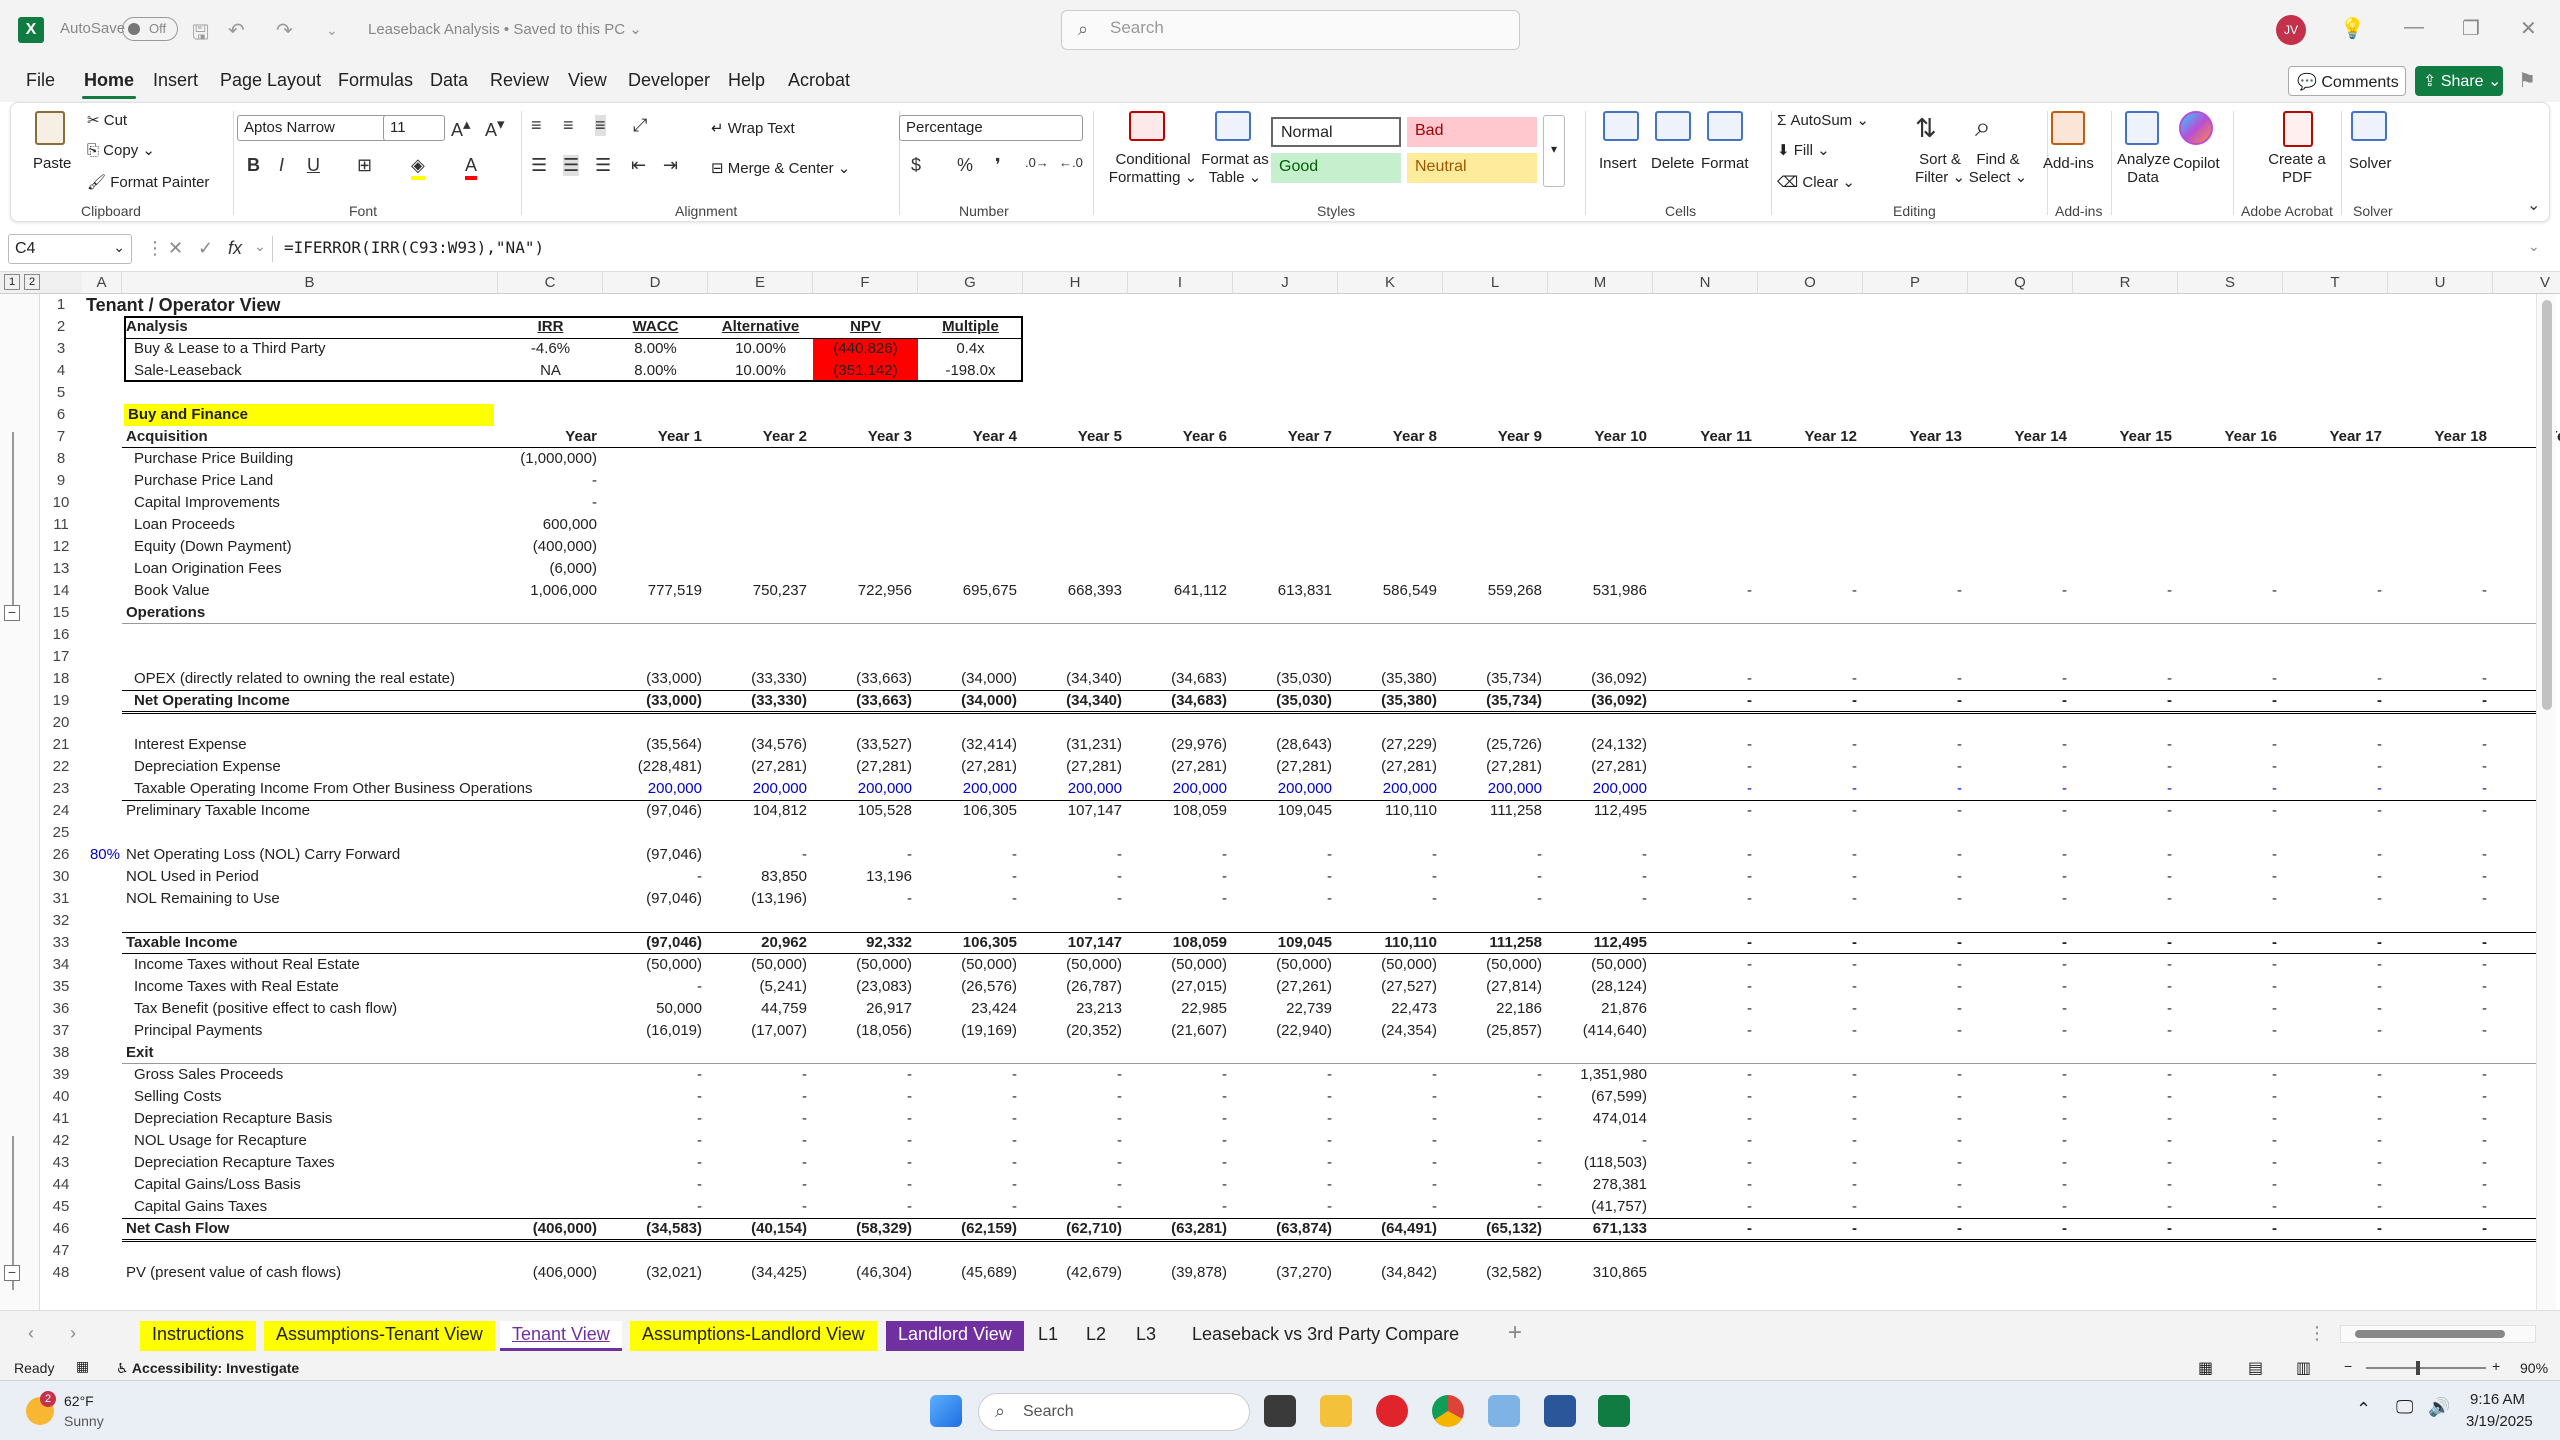 Image resolution: width=2560 pixels, height=1440 pixels. I want to click on row-header: 36, so click(61, 1009).